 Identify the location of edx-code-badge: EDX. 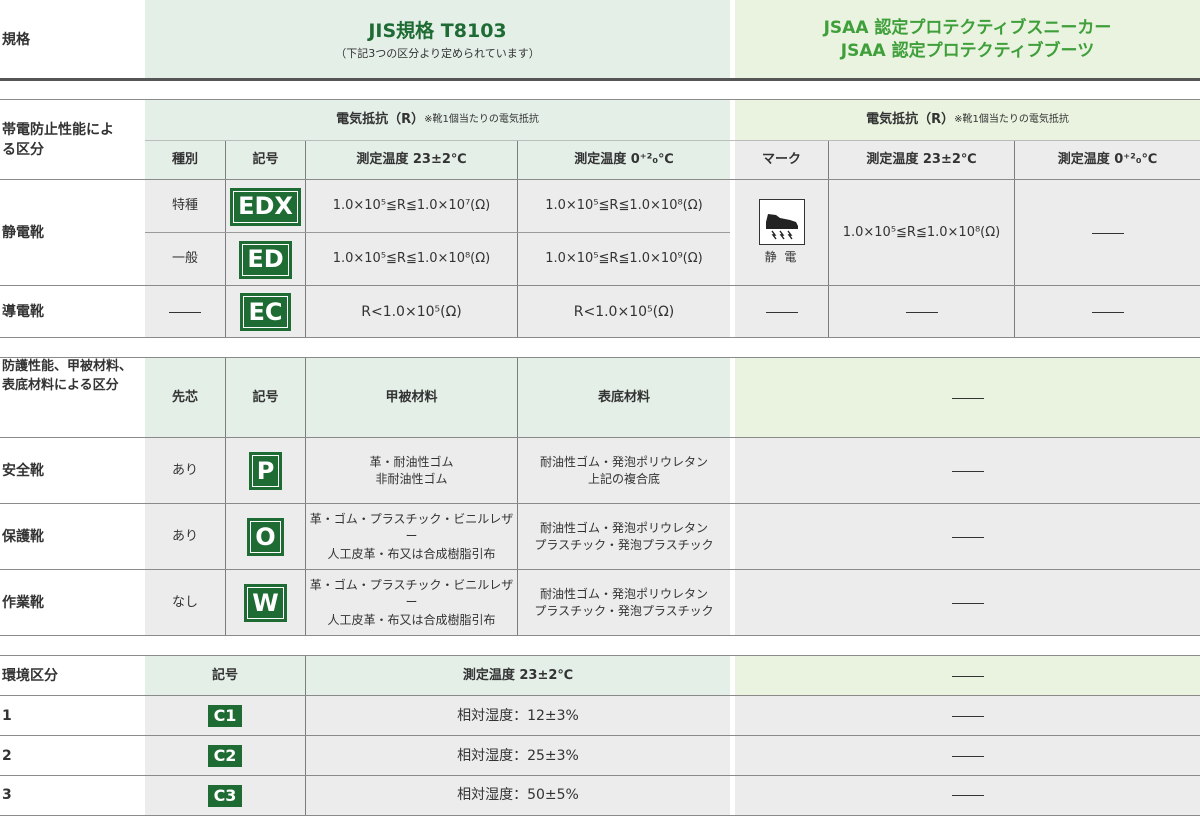
(265, 206).